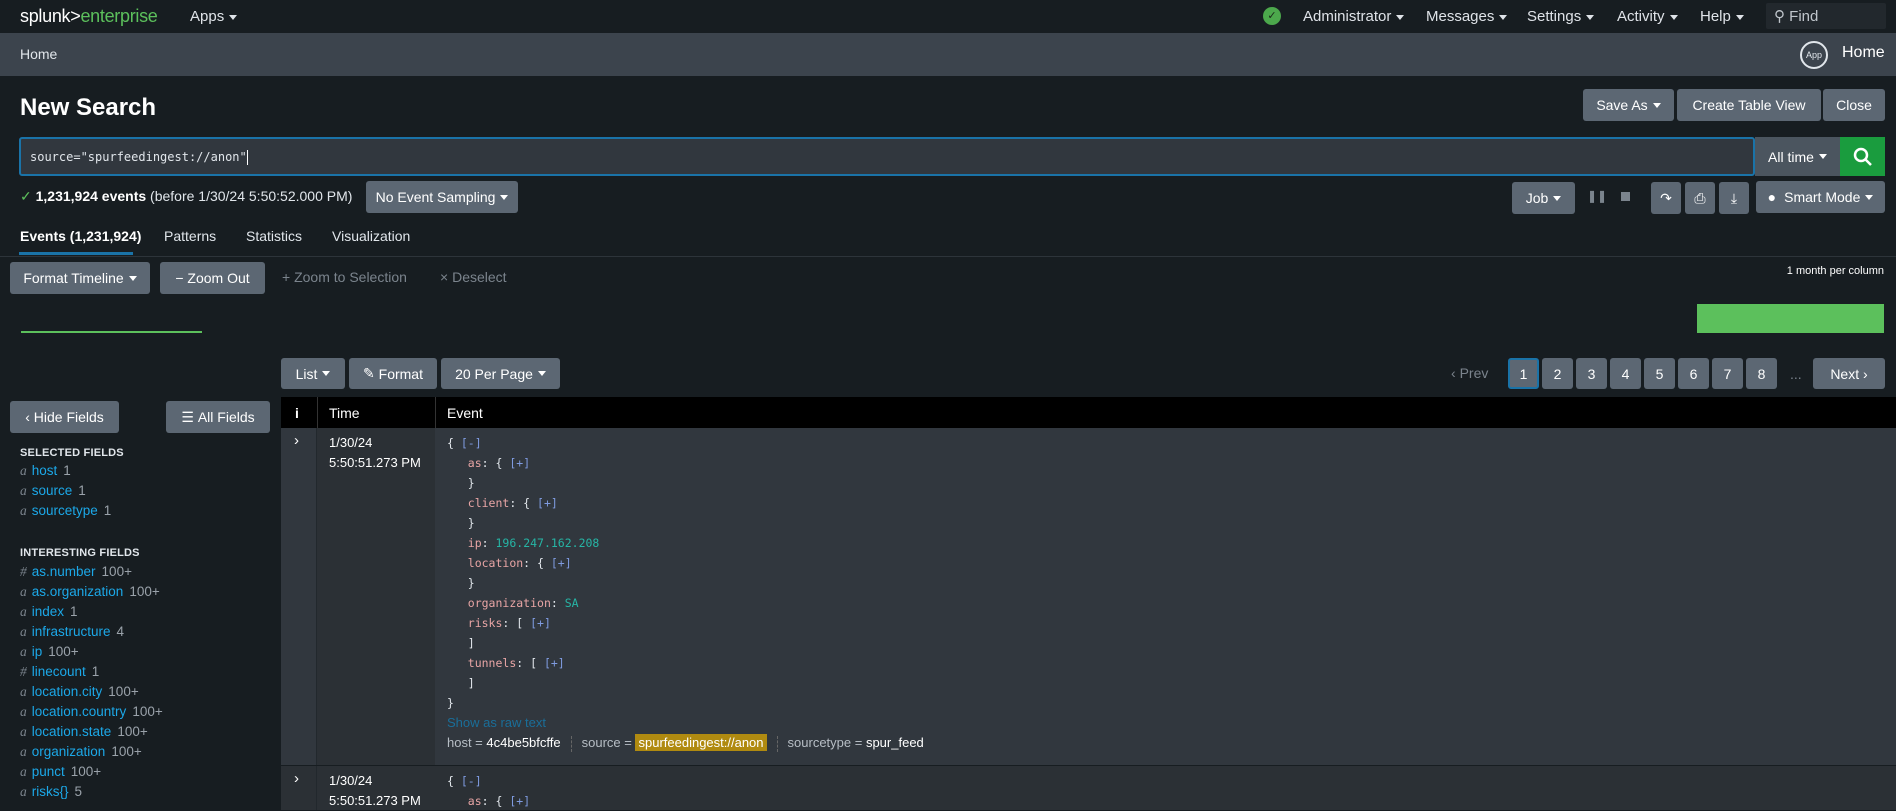 The height and width of the screenshot is (811, 1896). I want to click on field-name: ip, so click(37, 651).